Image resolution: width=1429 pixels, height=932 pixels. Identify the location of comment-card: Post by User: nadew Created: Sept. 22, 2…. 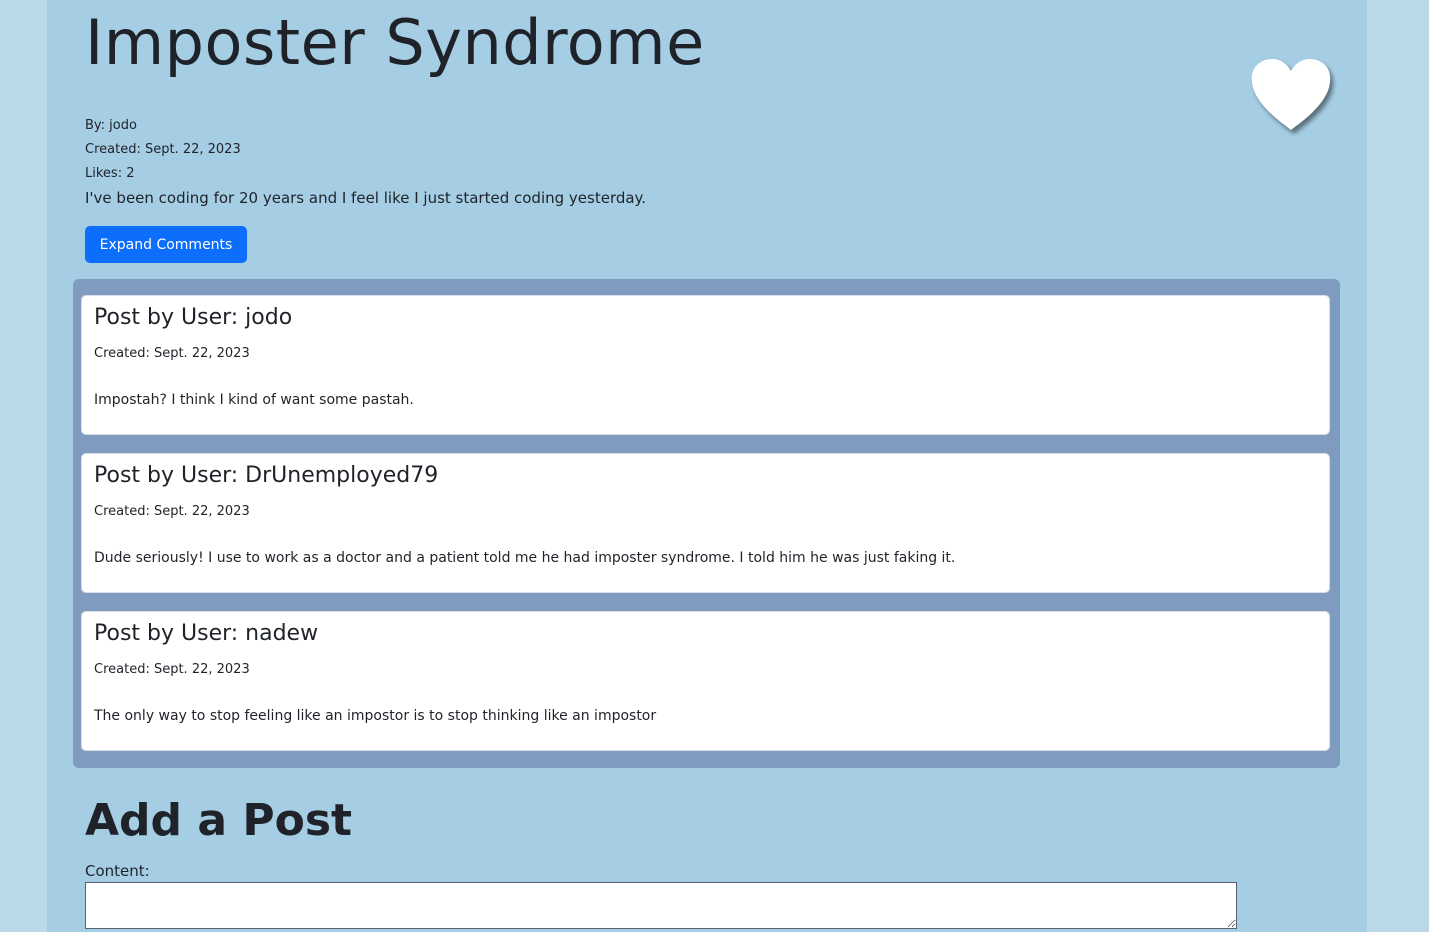
(705, 681).